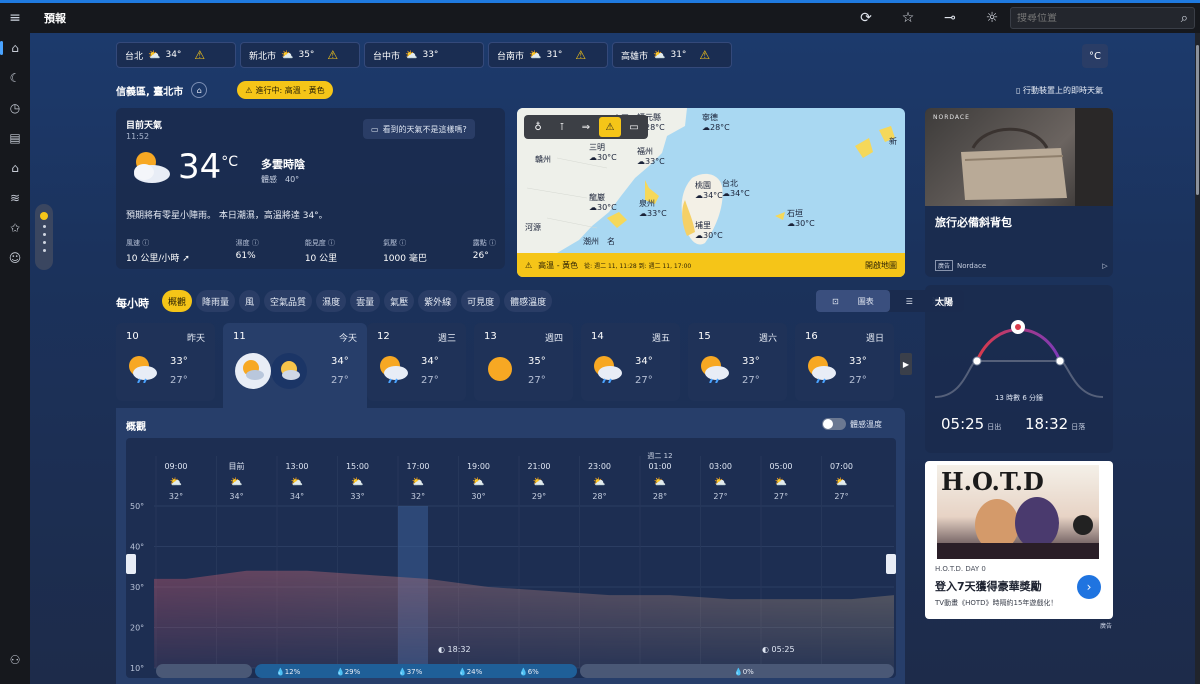 This screenshot has width=1200, height=684. Describe the element at coordinates (416, 362) in the screenshot. I see `day-card: 12 週三 34° 27°` at that location.